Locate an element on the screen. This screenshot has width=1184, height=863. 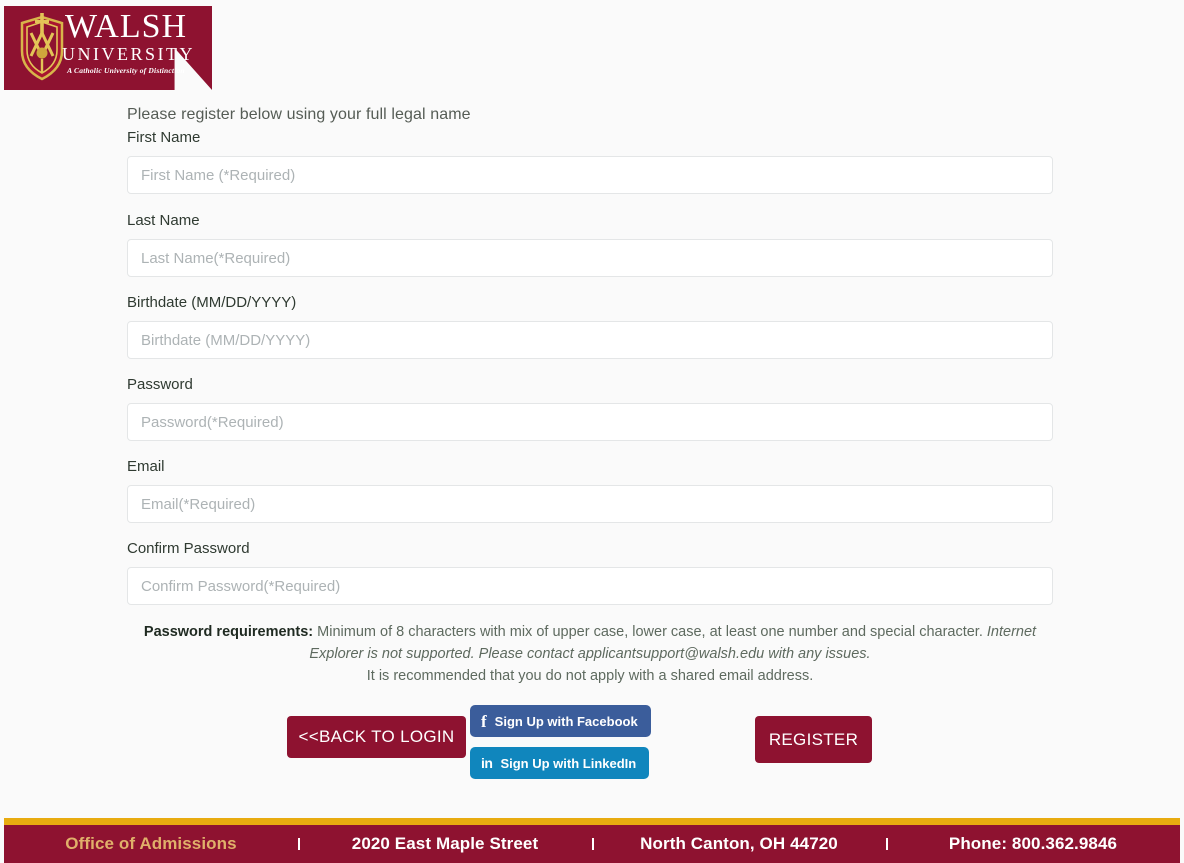
input-email is located at coordinates (590, 504).